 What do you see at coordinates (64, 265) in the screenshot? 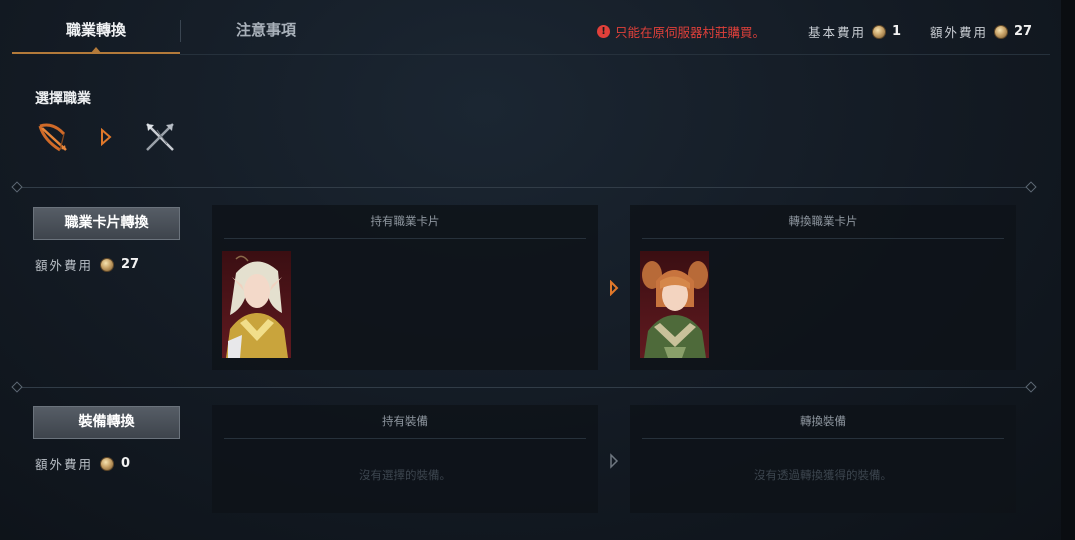
I see `class-card-fee-label: 額外費用` at bounding box center [64, 265].